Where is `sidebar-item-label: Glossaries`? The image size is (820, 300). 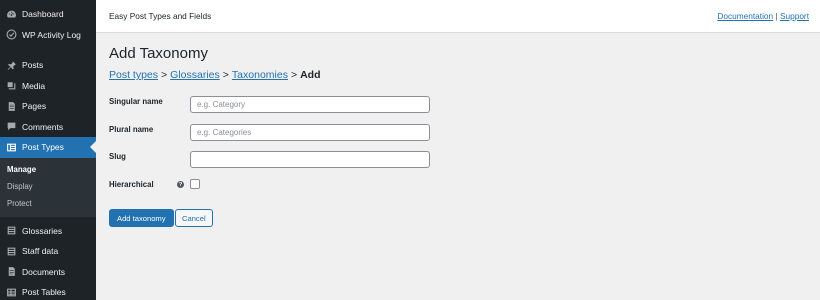 sidebar-item-label: Glossaries is located at coordinates (42, 230).